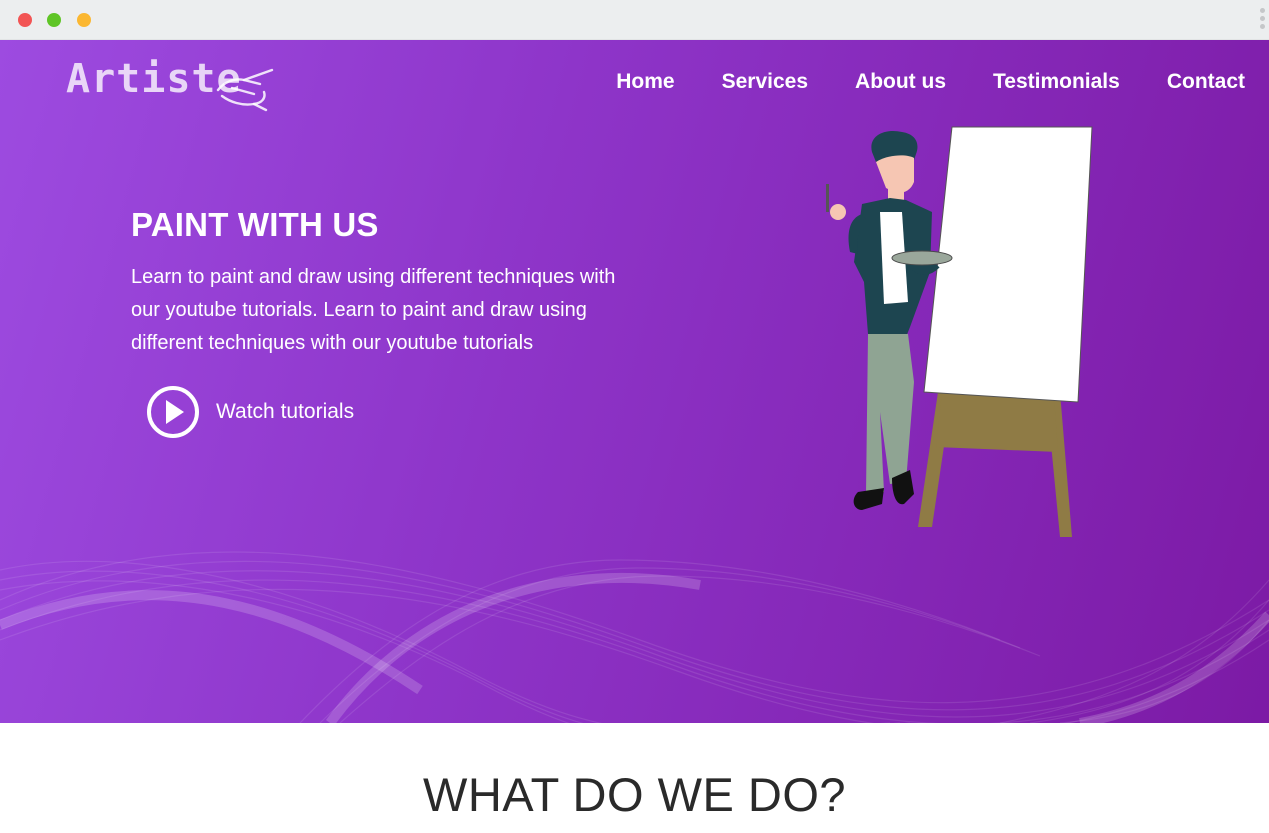  Describe the element at coordinates (1263, 20) in the screenshot. I see `browser-menu-icon` at that location.